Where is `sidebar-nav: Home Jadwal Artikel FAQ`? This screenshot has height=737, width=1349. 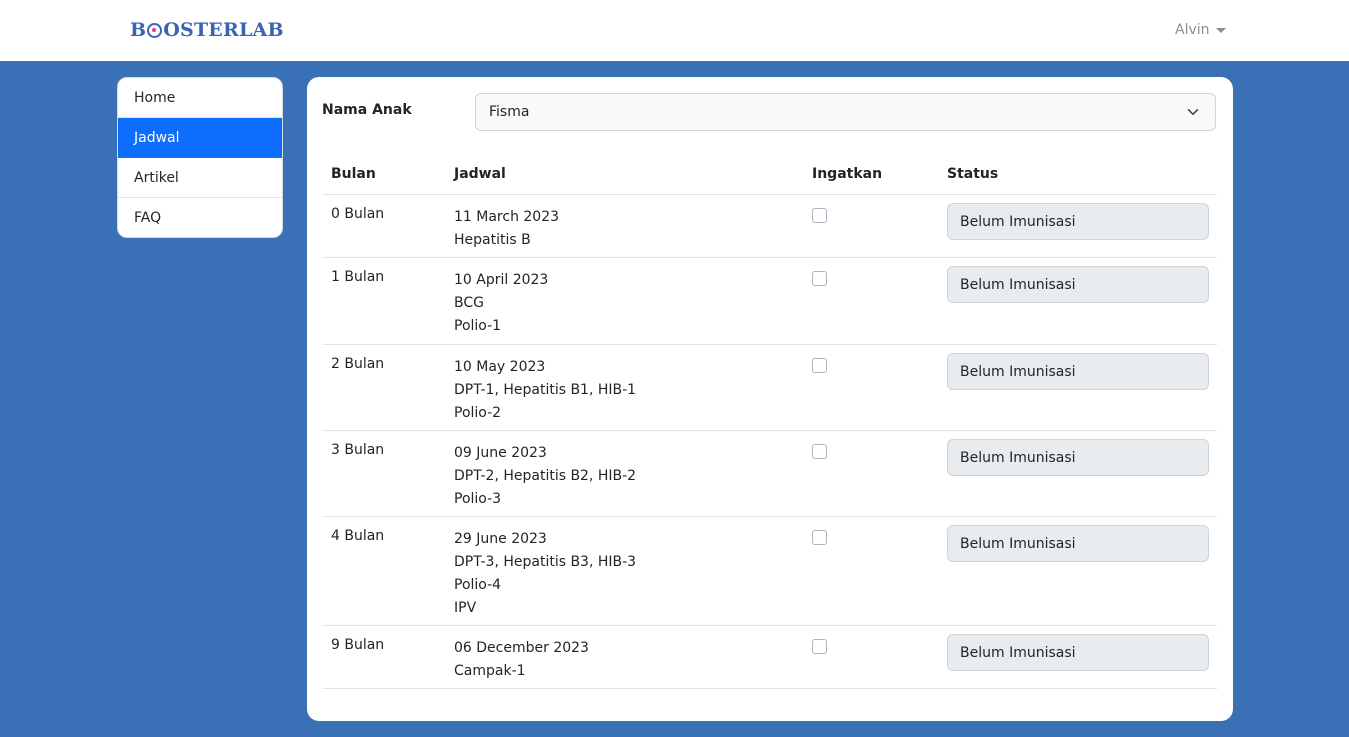
sidebar-nav: Home Jadwal Artikel FAQ is located at coordinates (200, 157).